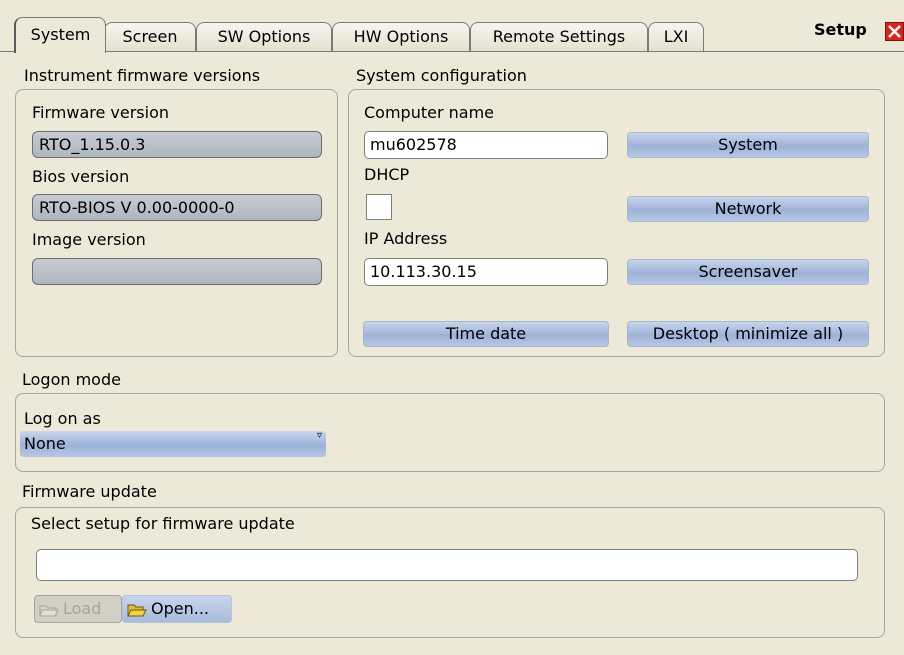  What do you see at coordinates (452, 51) in the screenshot?
I see `tab-divider` at bounding box center [452, 51].